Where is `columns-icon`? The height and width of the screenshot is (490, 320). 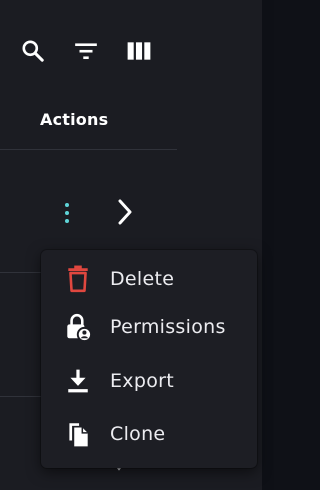 columns-icon is located at coordinates (139, 51).